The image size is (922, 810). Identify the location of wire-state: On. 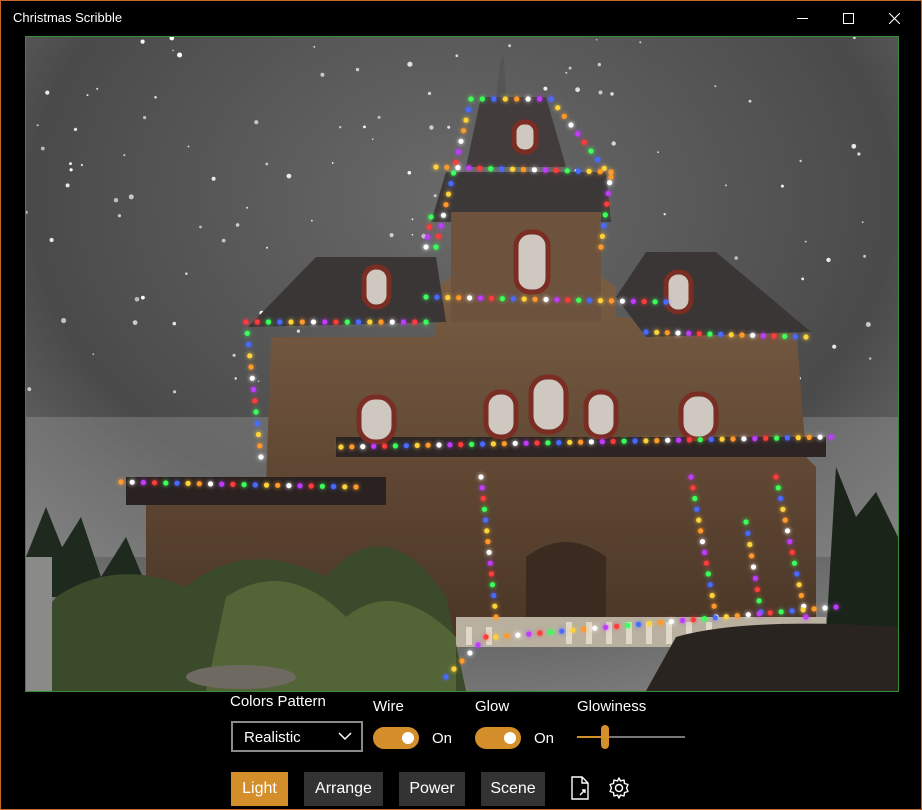
(442, 738).